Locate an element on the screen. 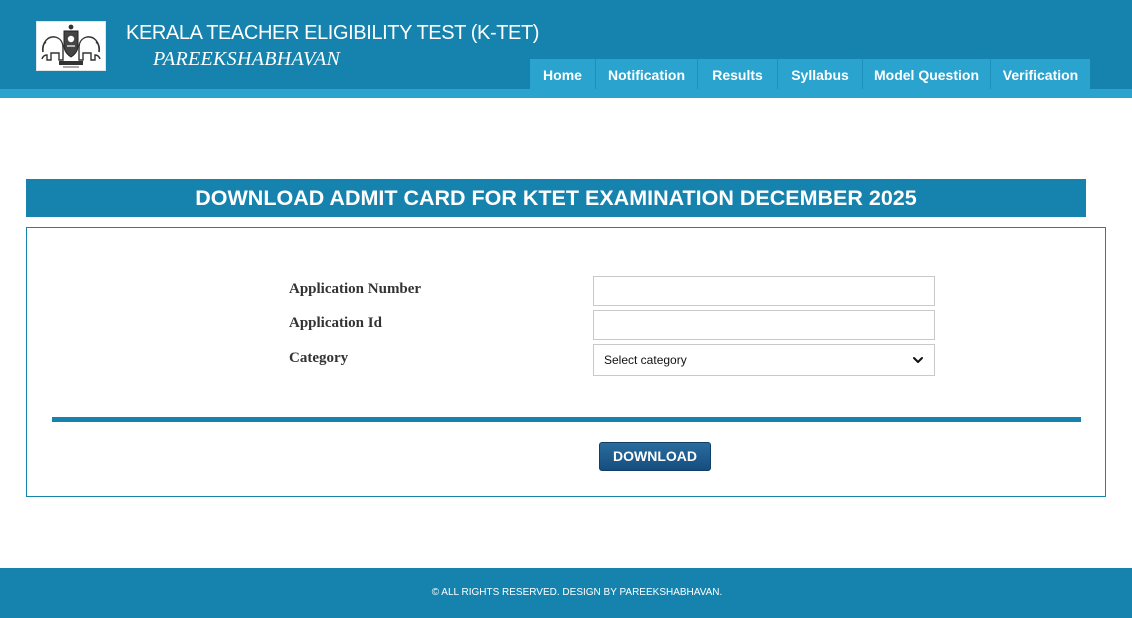 Image resolution: width=1132 pixels, height=618 pixels. application-id-input is located at coordinates (764, 325).